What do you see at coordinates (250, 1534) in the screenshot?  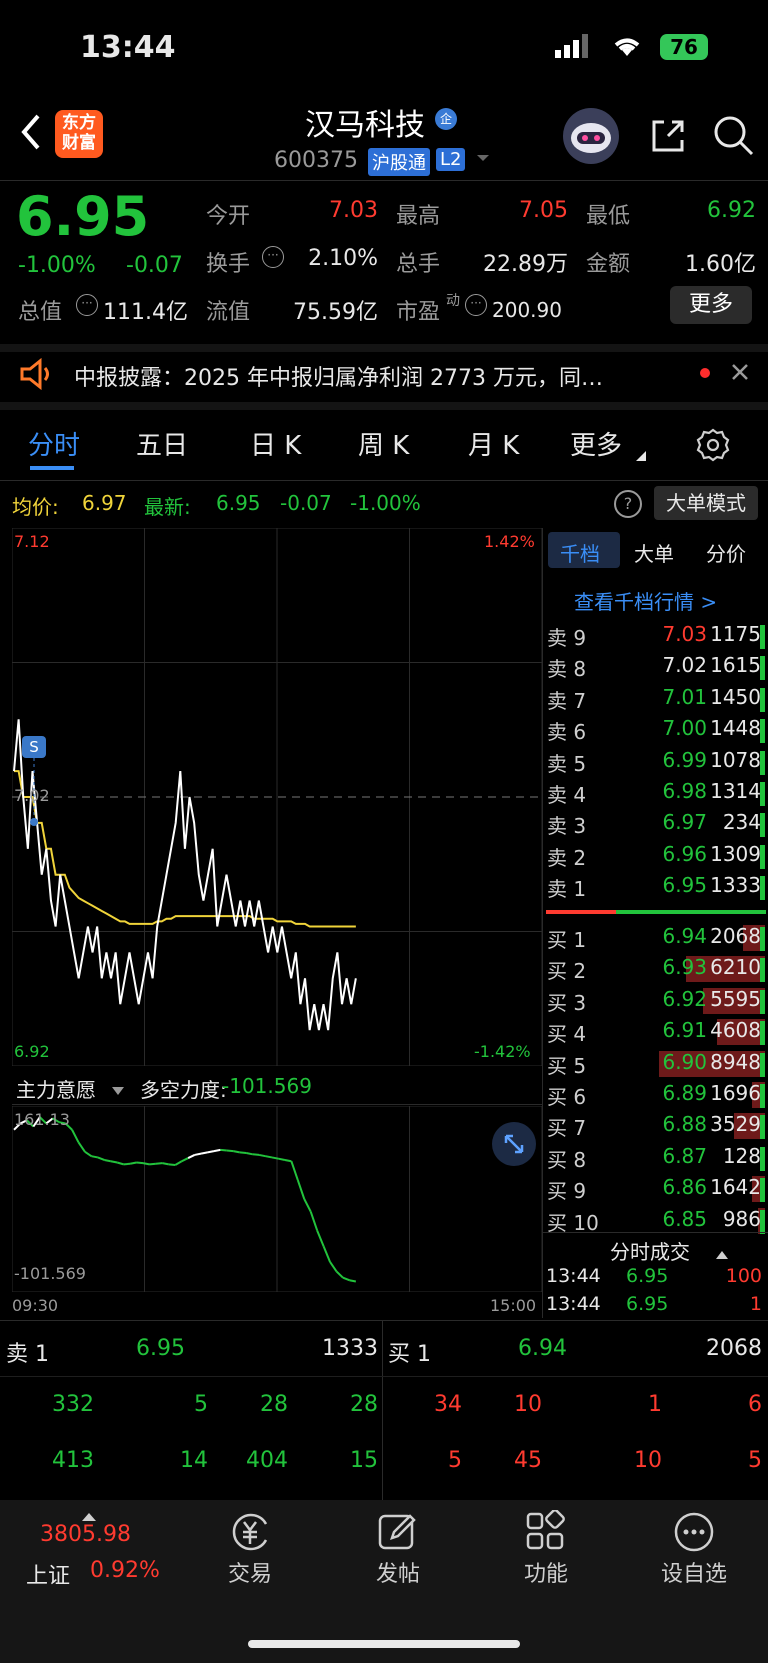 I see `trade-icon` at bounding box center [250, 1534].